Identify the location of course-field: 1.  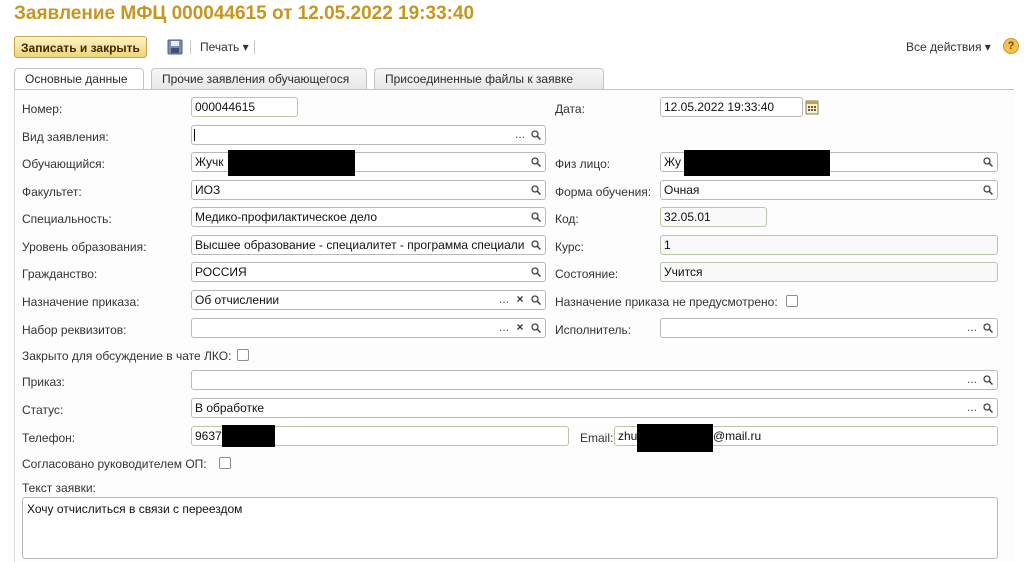
(829, 245).